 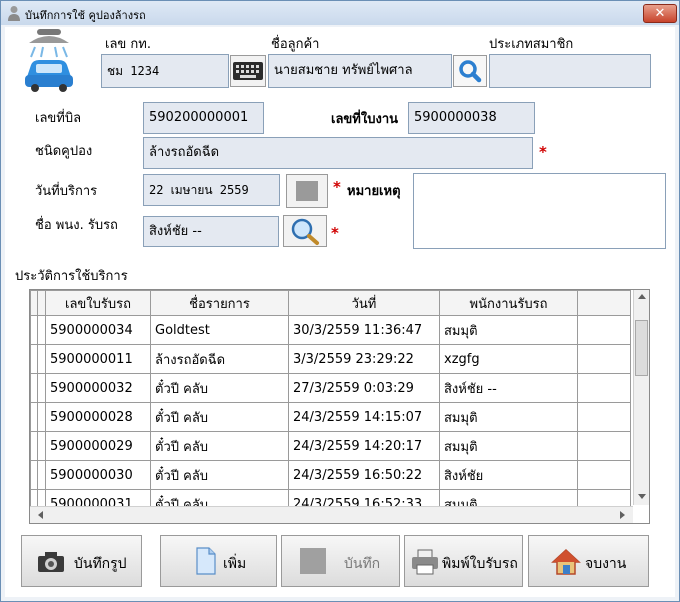 I want to click on cell-item: Goldtest, so click(x=219, y=330).